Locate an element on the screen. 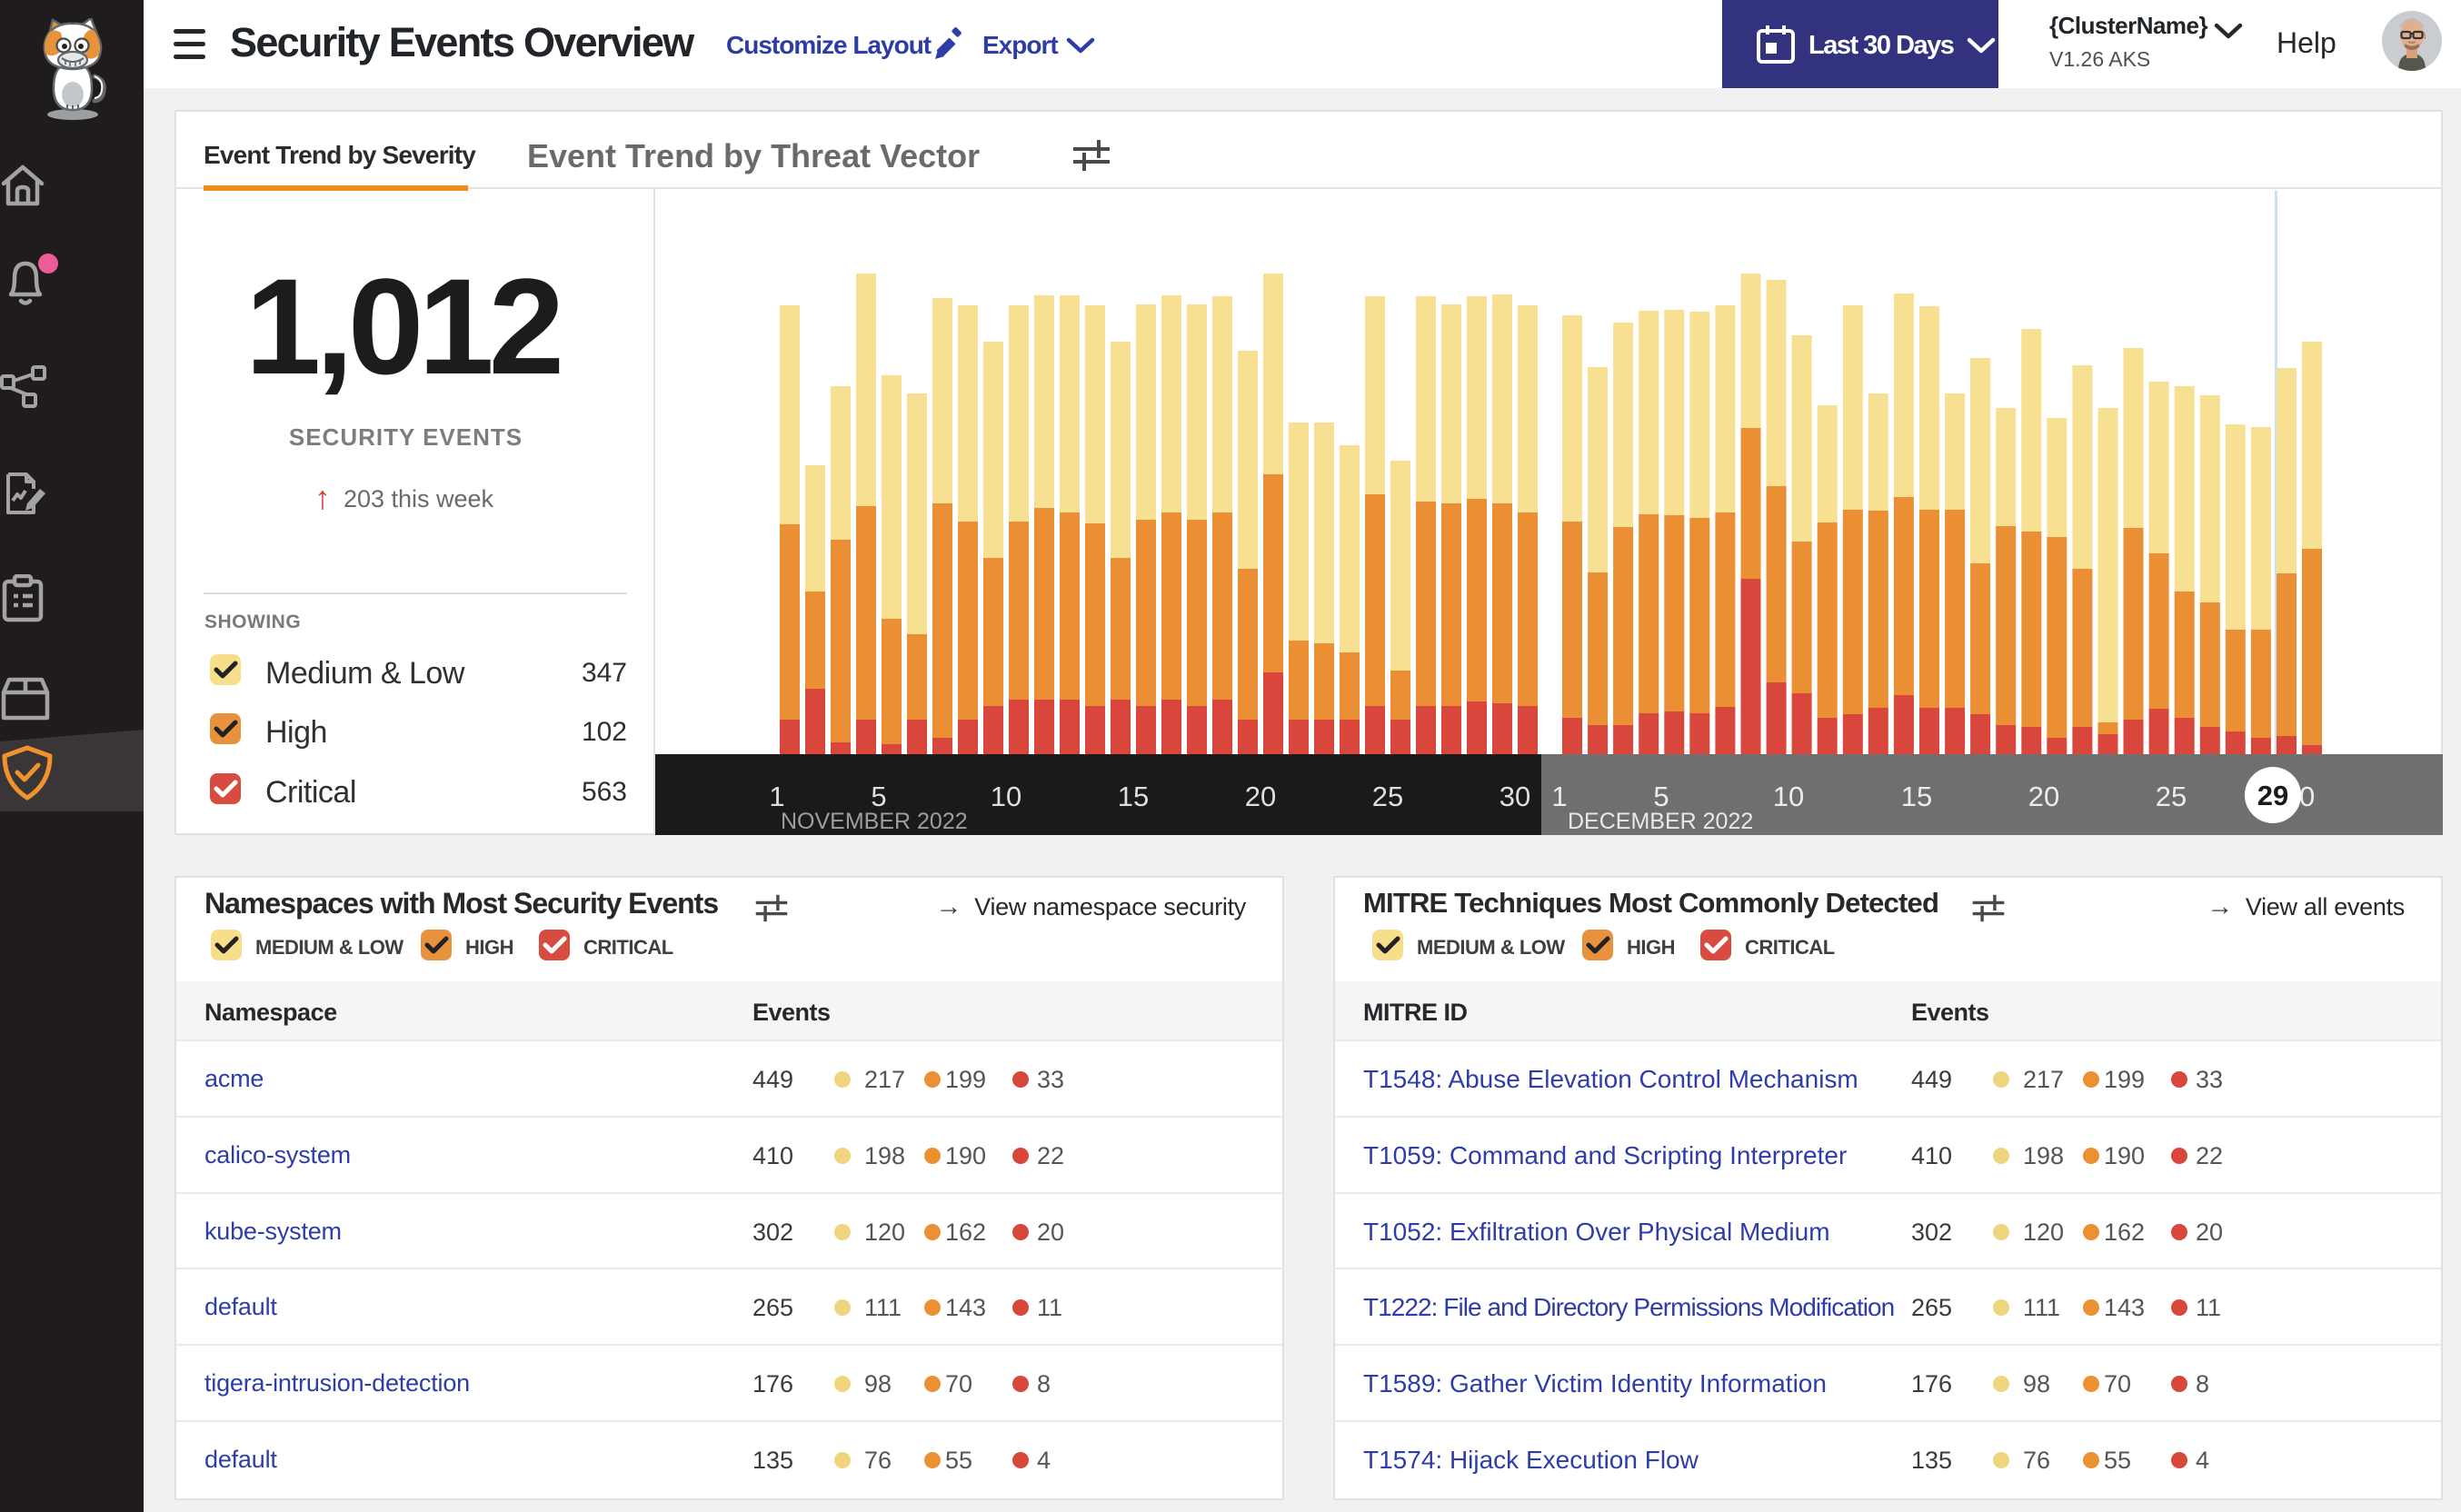 This screenshot has width=2461, height=1512. svg-text: NOVEMBER 2022 is located at coordinates (874, 821).